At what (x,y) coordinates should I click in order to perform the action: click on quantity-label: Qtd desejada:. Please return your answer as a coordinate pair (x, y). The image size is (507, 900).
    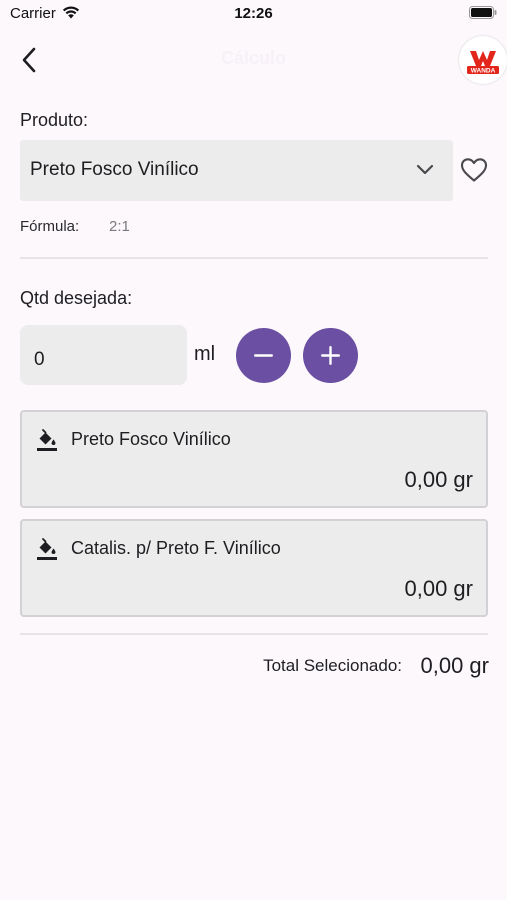
    Looking at the image, I should click on (76, 298).